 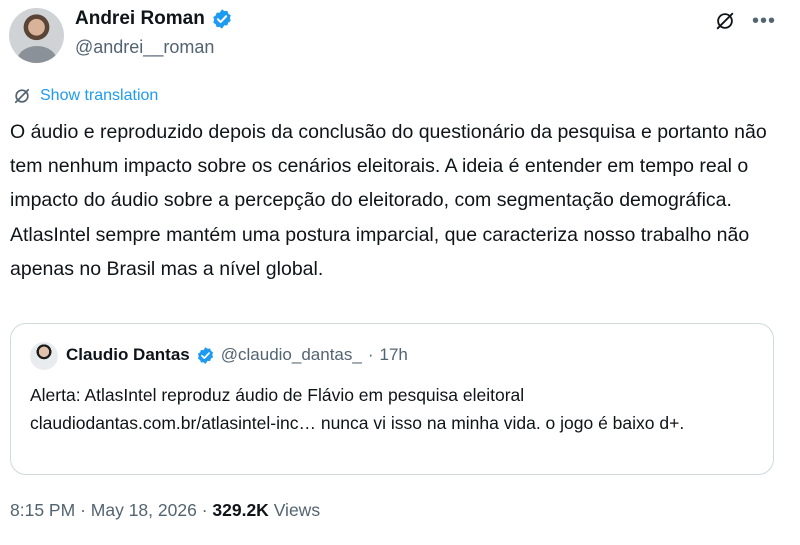 I want to click on quoted-author-name: Claudio Dantas, so click(x=128, y=355).